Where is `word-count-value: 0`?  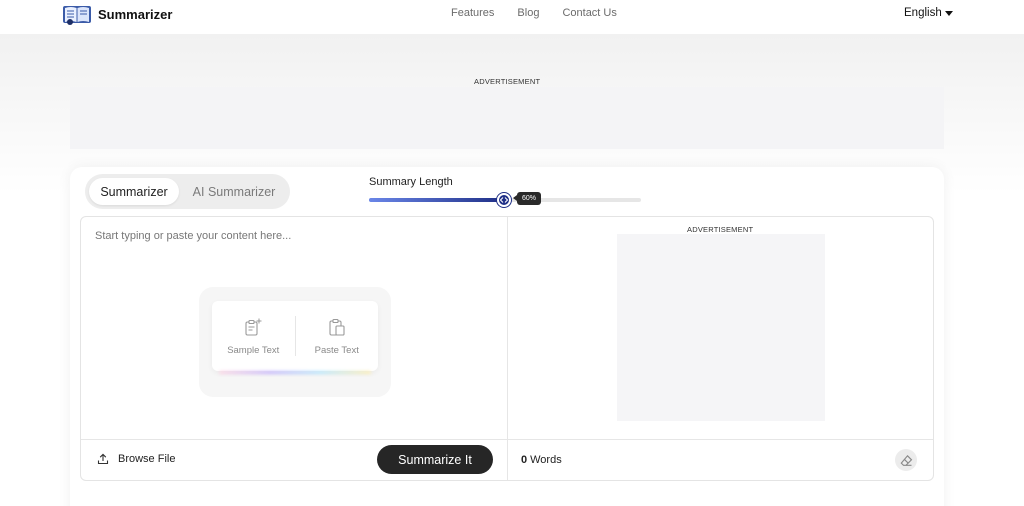
word-count-value: 0 is located at coordinates (524, 460).